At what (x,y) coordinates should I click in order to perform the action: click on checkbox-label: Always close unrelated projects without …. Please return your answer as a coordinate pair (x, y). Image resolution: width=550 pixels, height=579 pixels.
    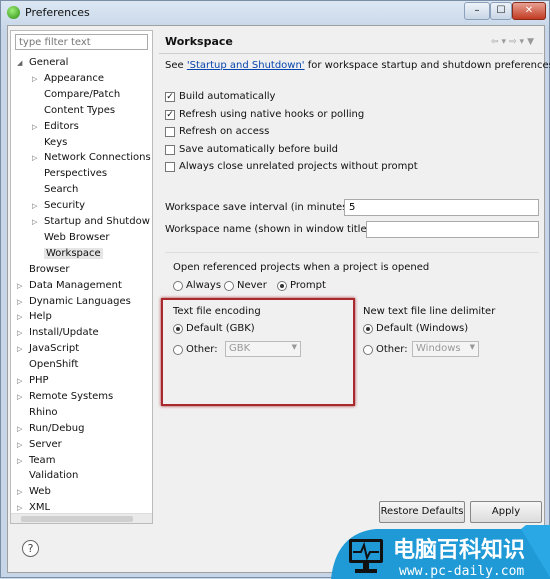
    Looking at the image, I should click on (298, 166).